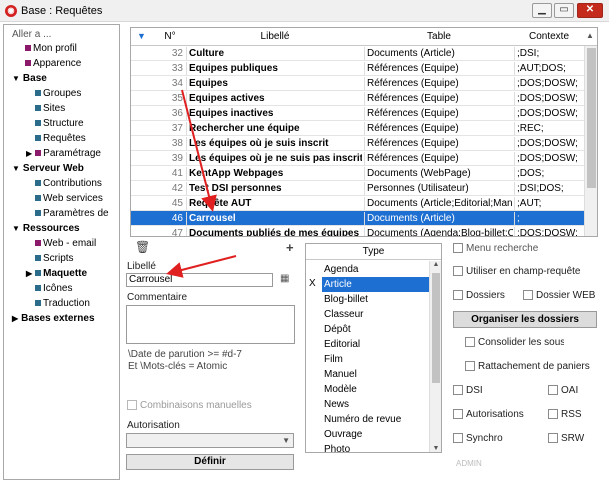 The image size is (609, 484). What do you see at coordinates (54, 259) in the screenshot?
I see `sidebar-item-scripts: Scripts` at bounding box center [54, 259].